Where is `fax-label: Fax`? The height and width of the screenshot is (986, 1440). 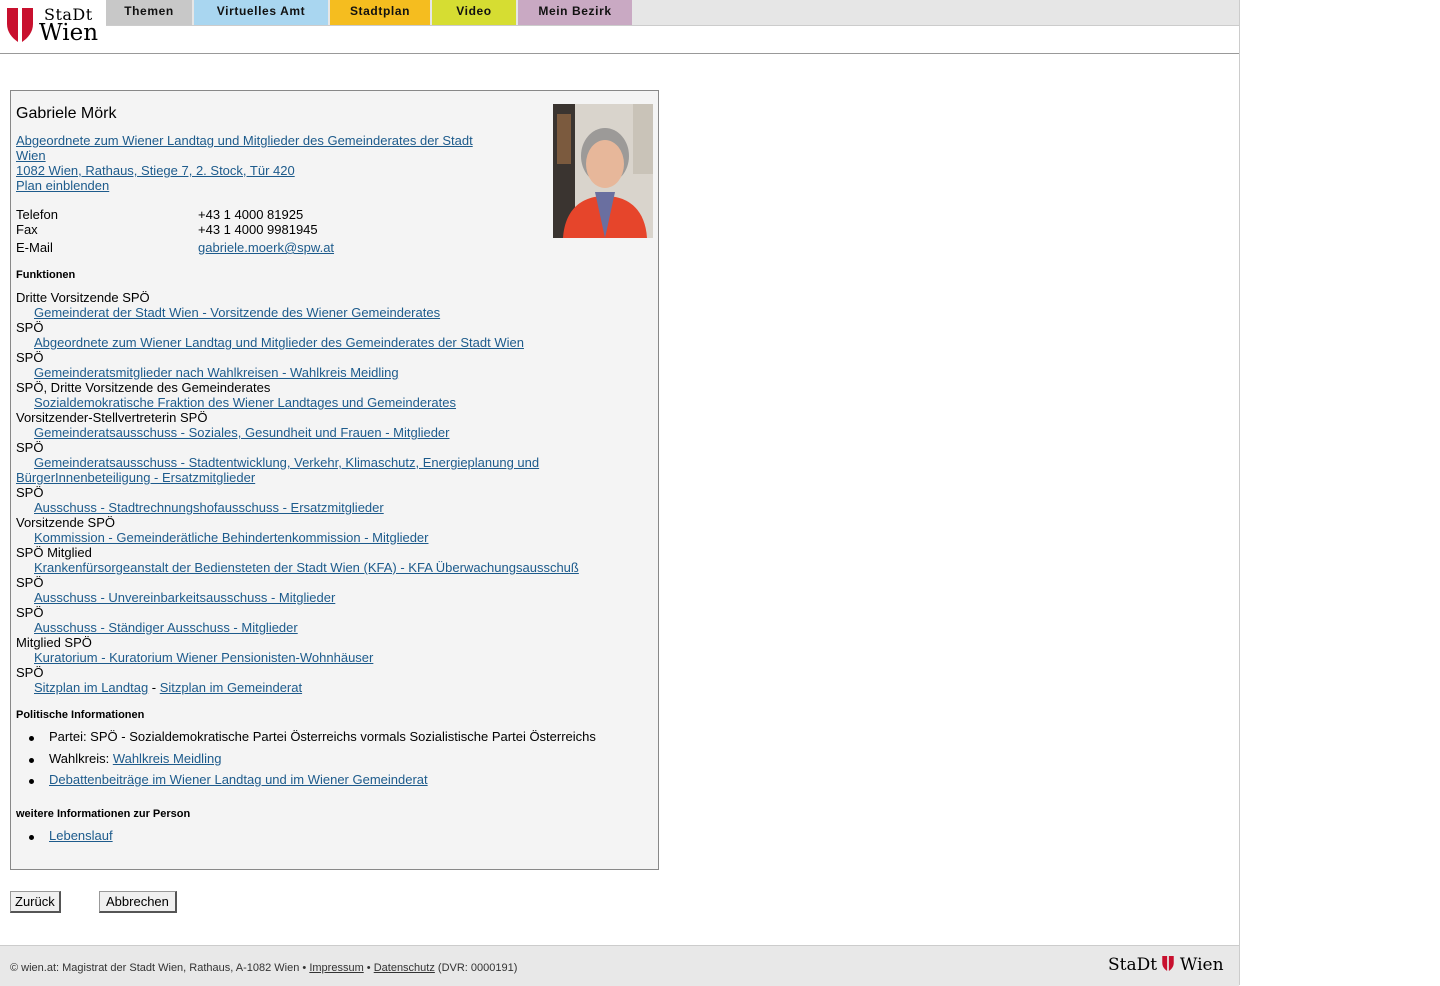 fax-label: Fax is located at coordinates (27, 229).